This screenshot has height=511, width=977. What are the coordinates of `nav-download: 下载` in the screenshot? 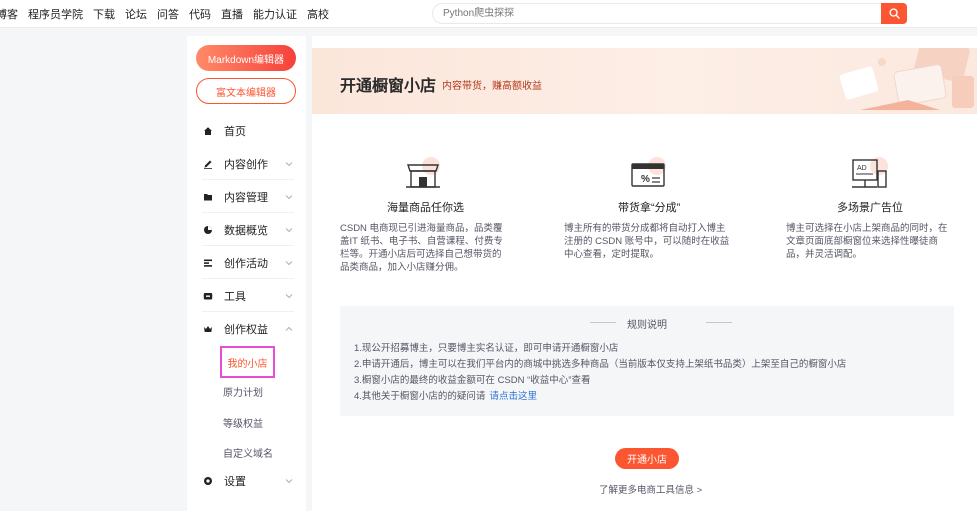 It's located at (104, 14).